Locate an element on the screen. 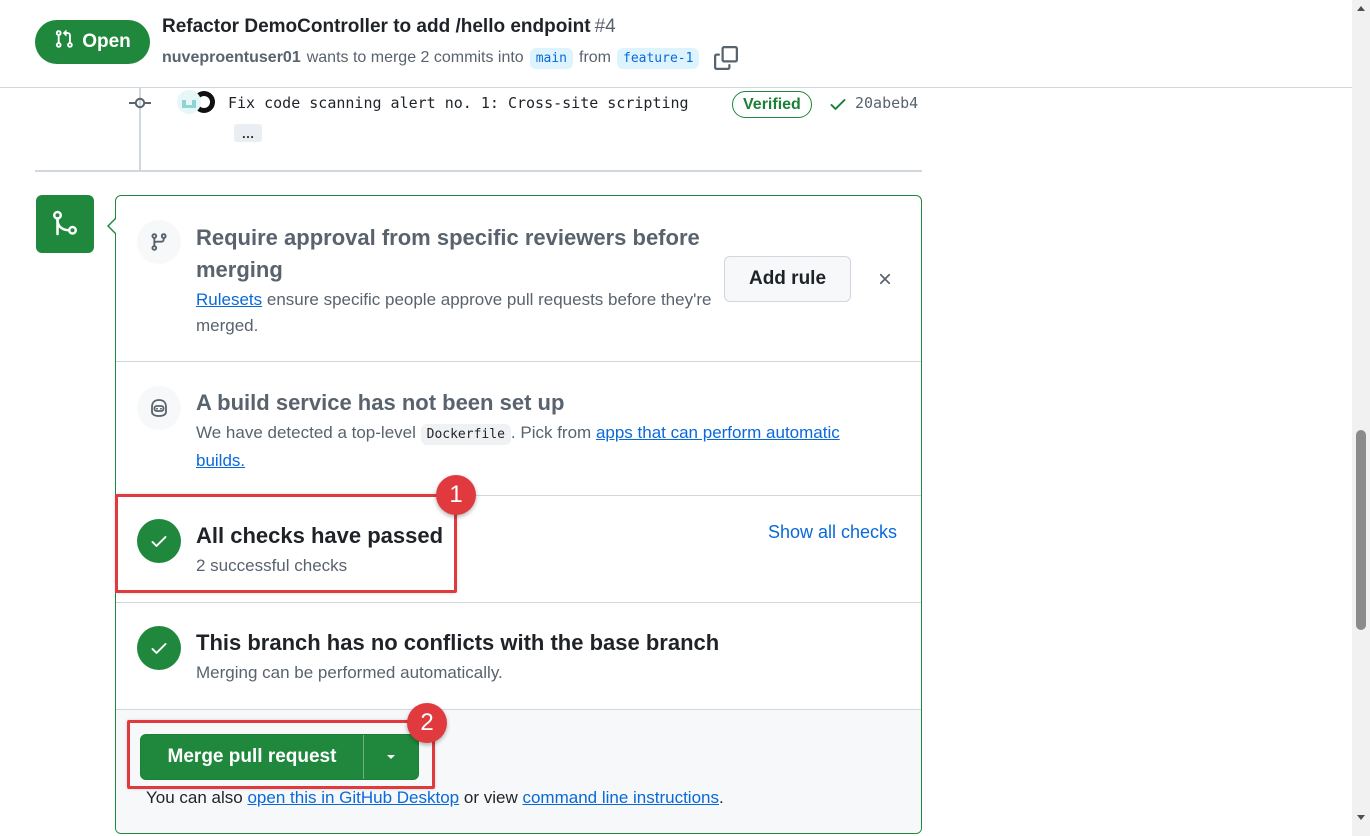 This screenshot has width=1370, height=836. pr-from-text: from is located at coordinates (595, 57).